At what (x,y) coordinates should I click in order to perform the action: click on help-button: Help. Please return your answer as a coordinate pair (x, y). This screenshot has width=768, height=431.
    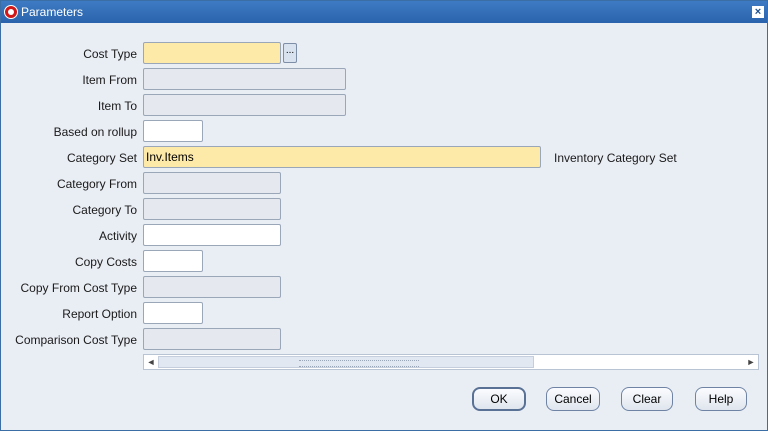
    Looking at the image, I should click on (721, 399).